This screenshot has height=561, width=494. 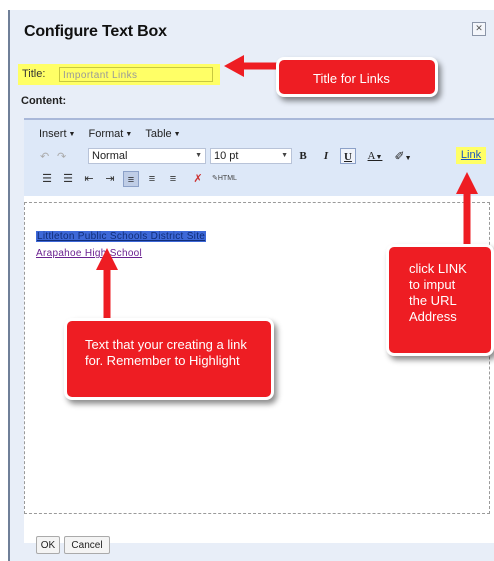 What do you see at coordinates (9, 285) in the screenshot?
I see `dialog-border` at bounding box center [9, 285].